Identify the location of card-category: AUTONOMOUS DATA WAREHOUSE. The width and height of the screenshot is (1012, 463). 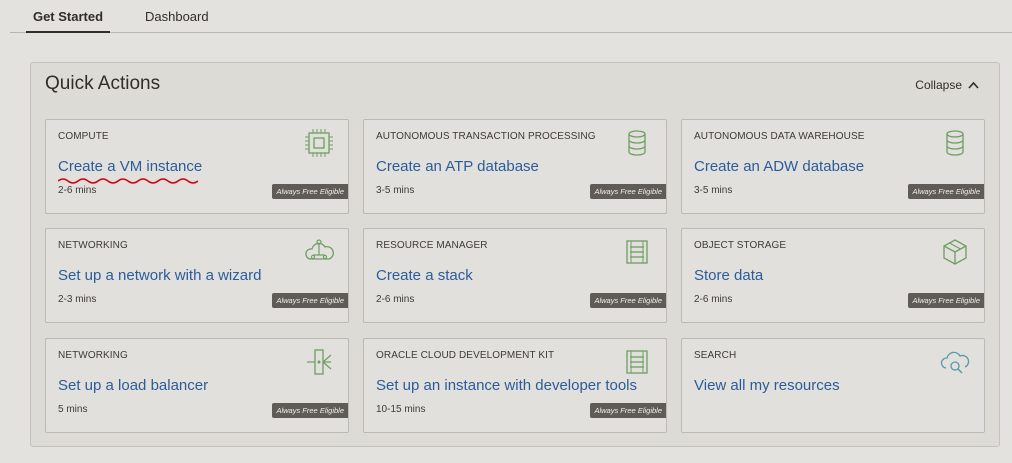
(779, 136).